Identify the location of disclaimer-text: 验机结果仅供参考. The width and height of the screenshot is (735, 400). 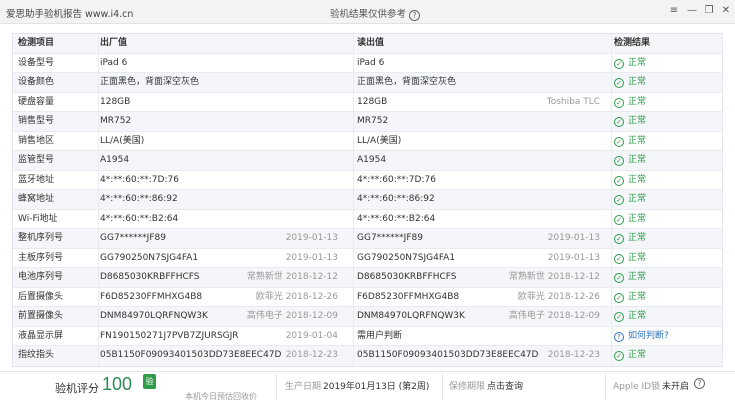
(368, 14).